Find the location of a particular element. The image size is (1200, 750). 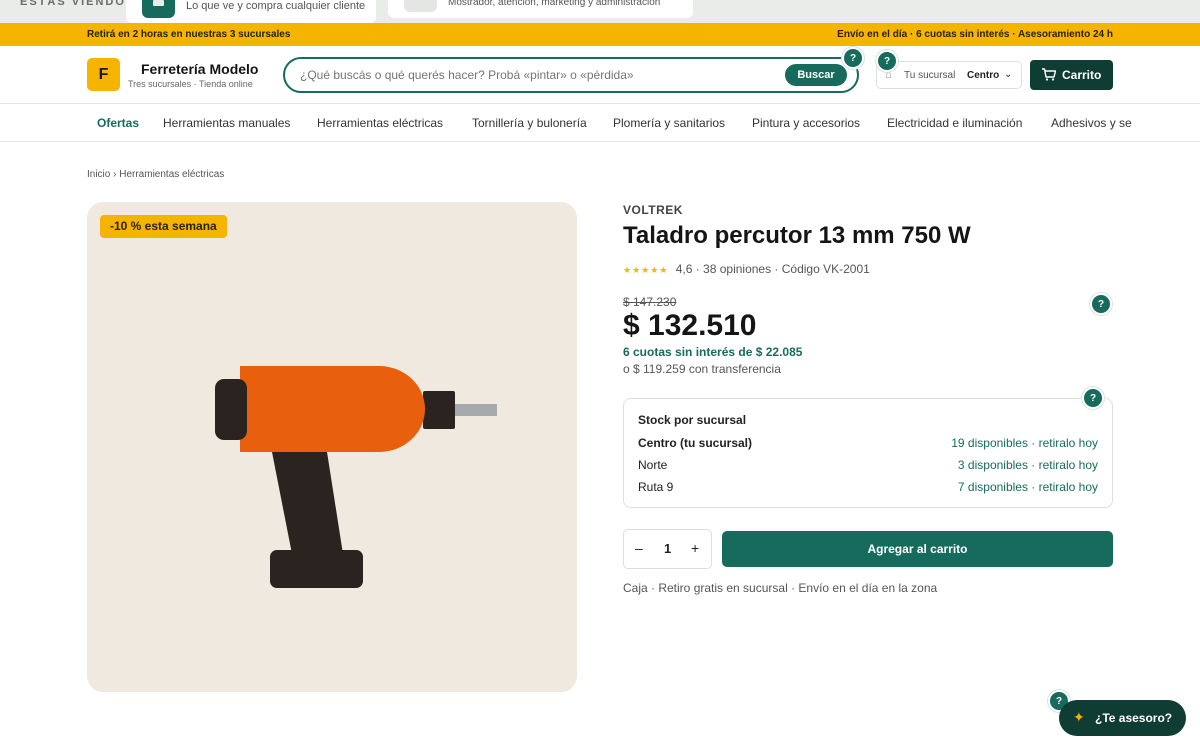

price: $ 132.510 is located at coordinates (690, 325).